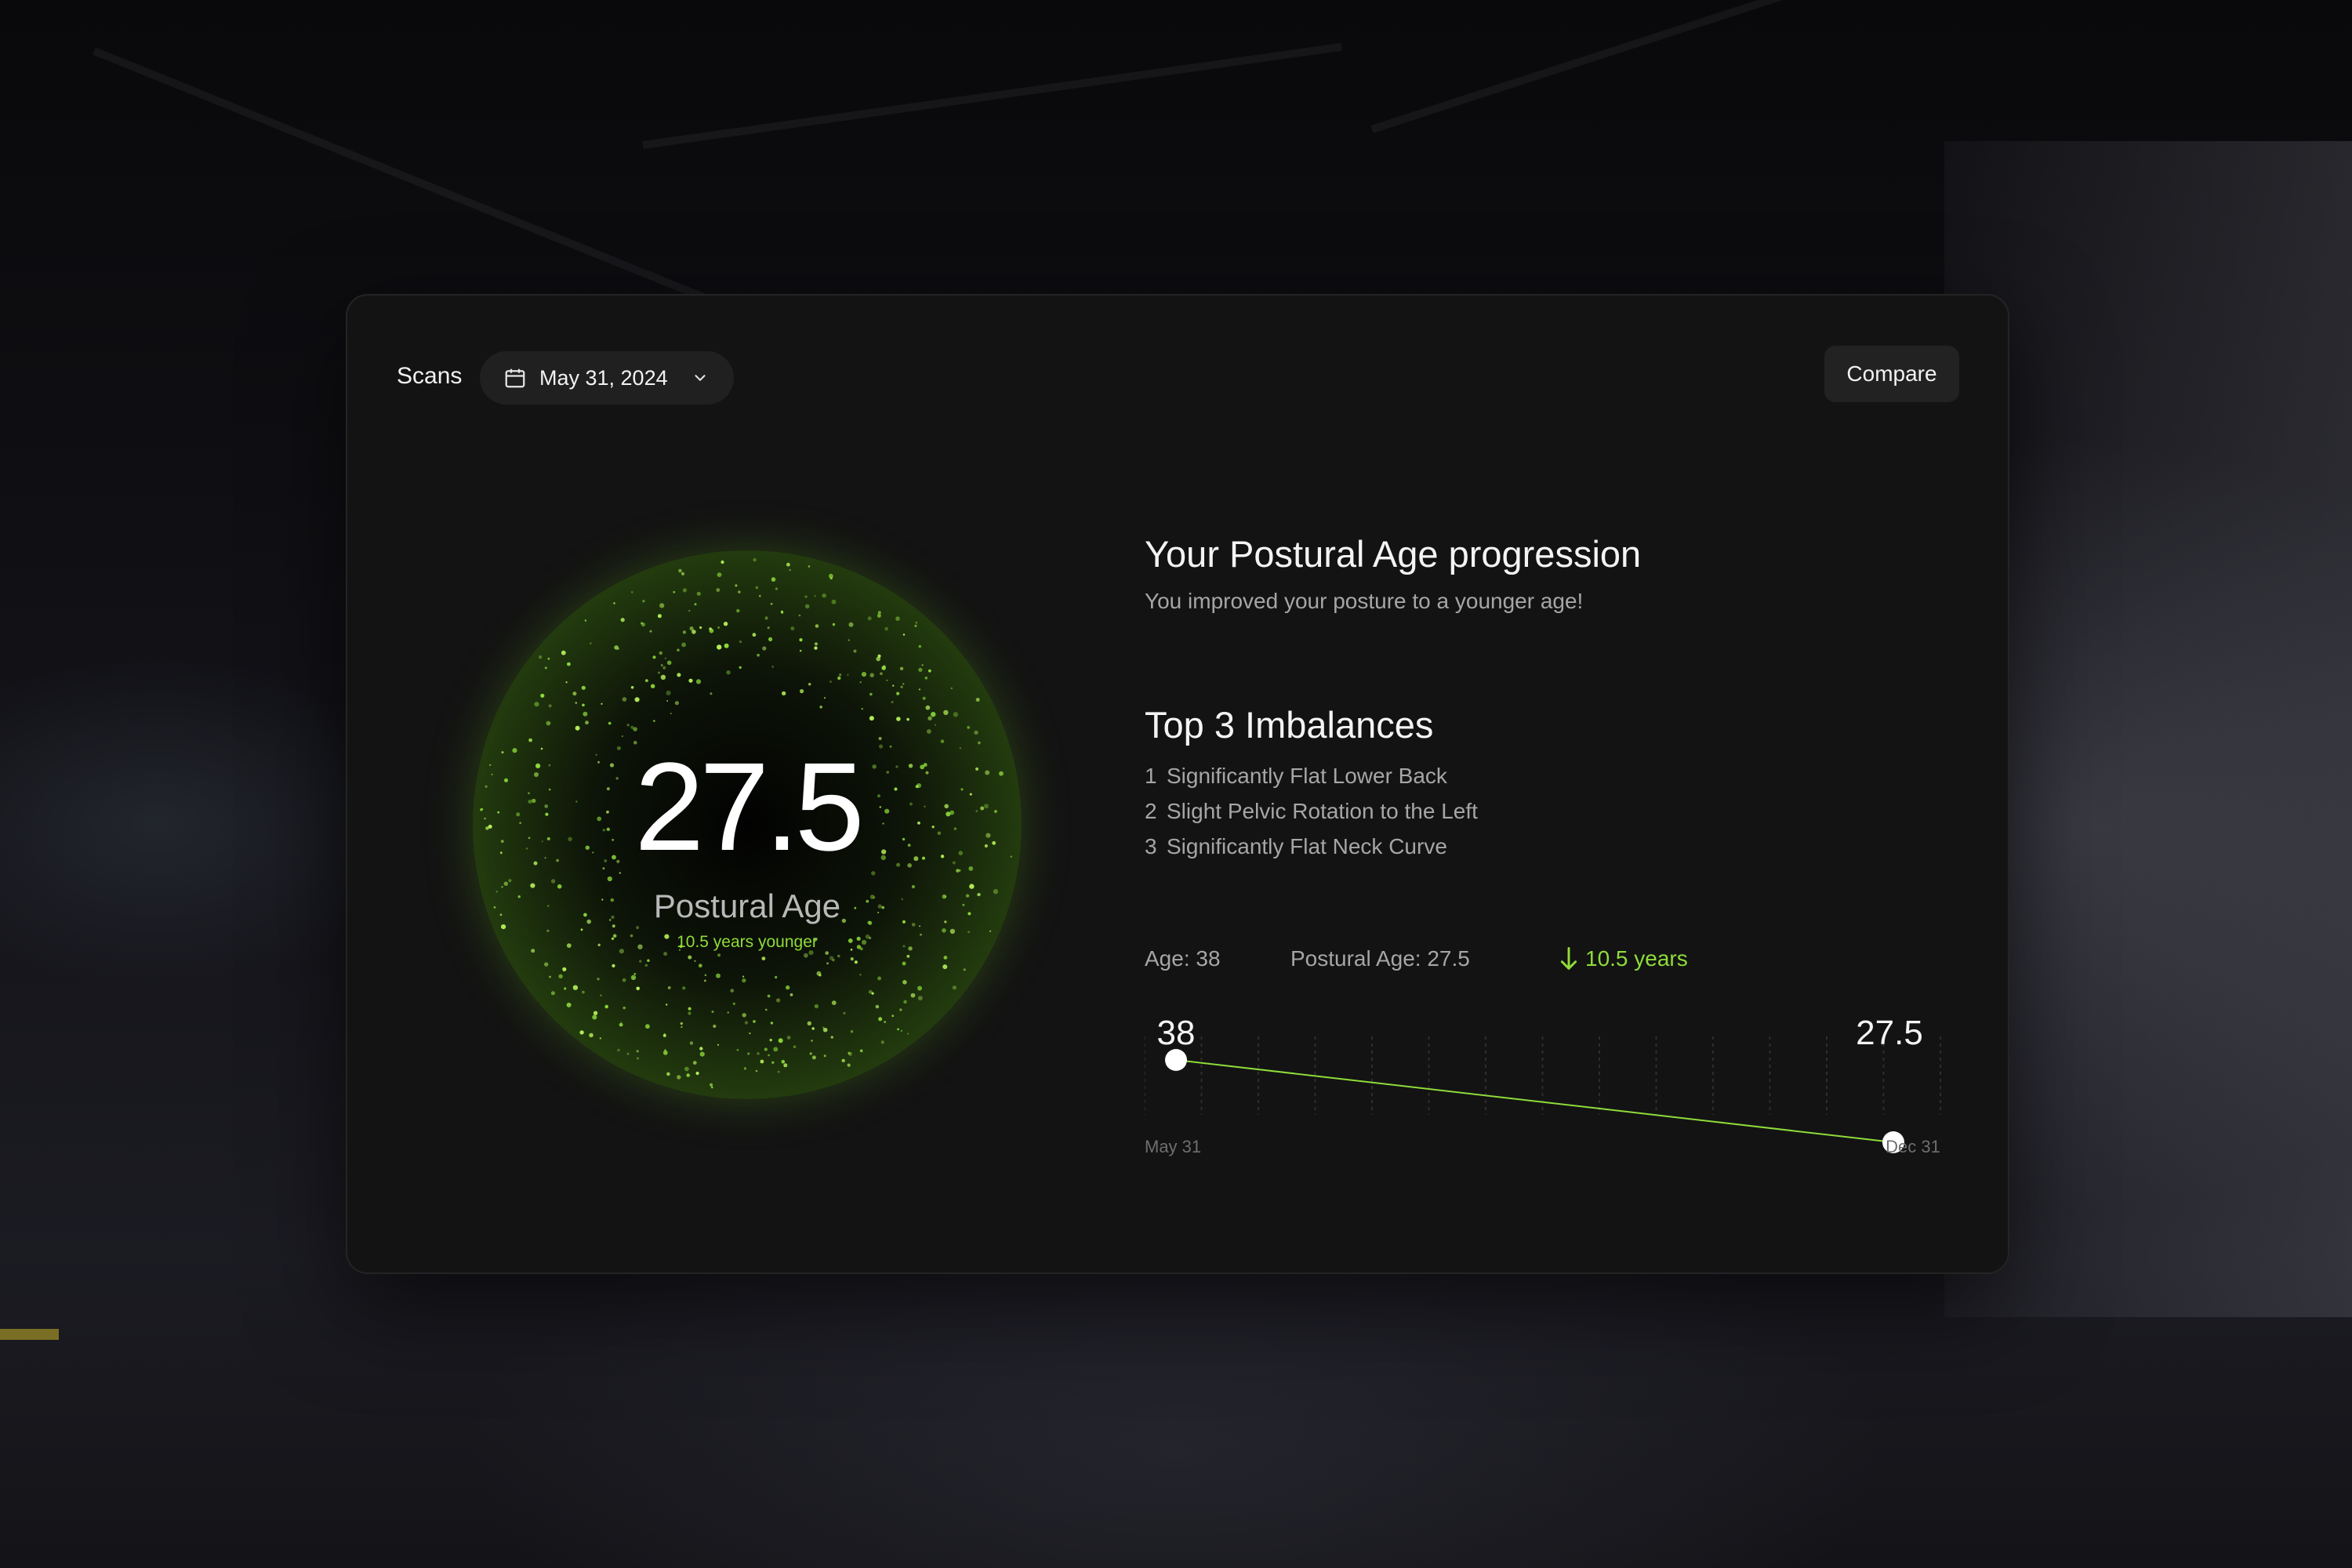 This screenshot has width=2352, height=1568. Describe the element at coordinates (1568, 958) in the screenshot. I see `arrow-down-icon` at that location.